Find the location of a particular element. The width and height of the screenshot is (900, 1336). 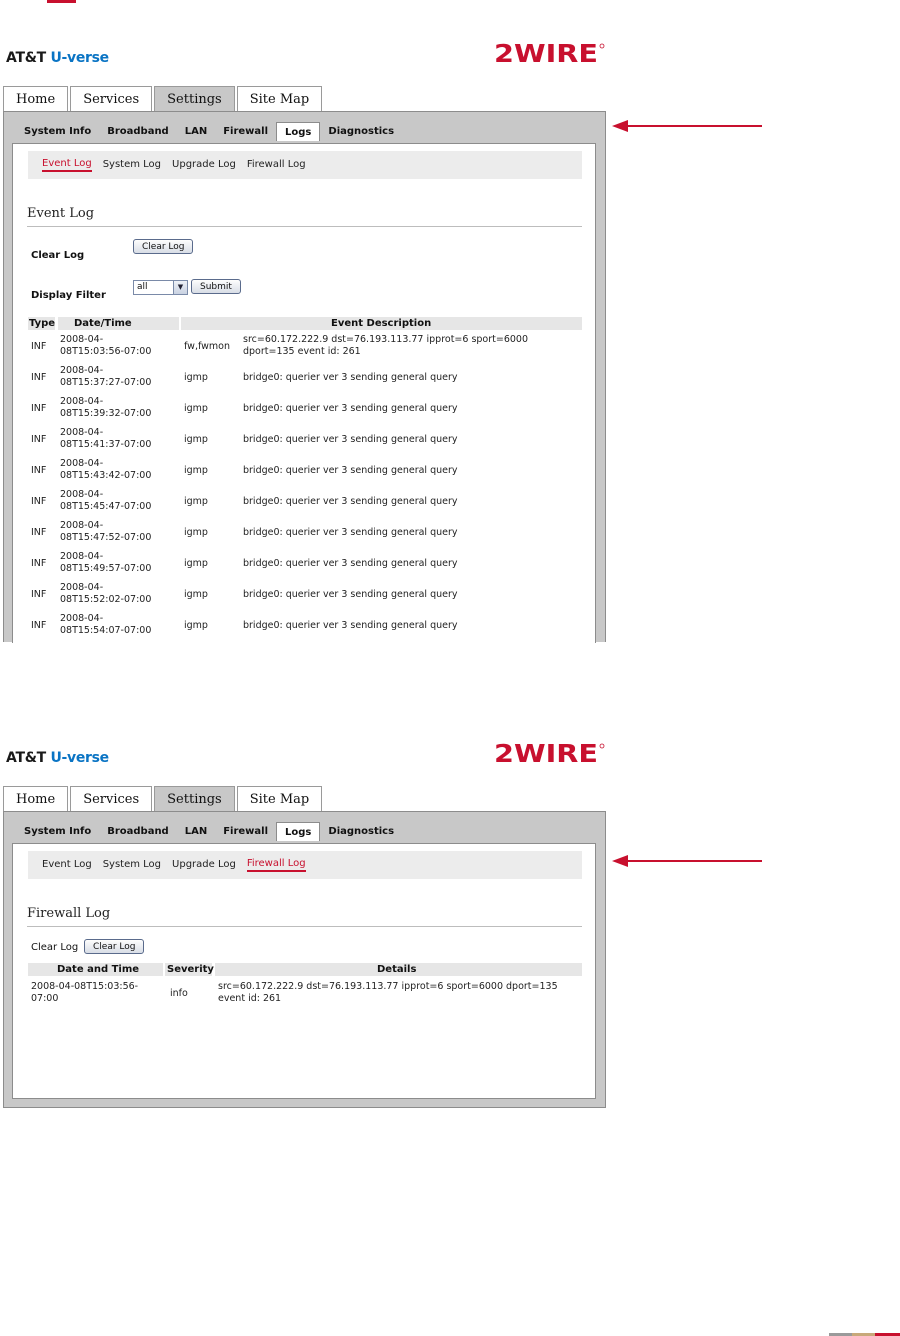

brand-uverse: U-verse is located at coordinates (79, 758).